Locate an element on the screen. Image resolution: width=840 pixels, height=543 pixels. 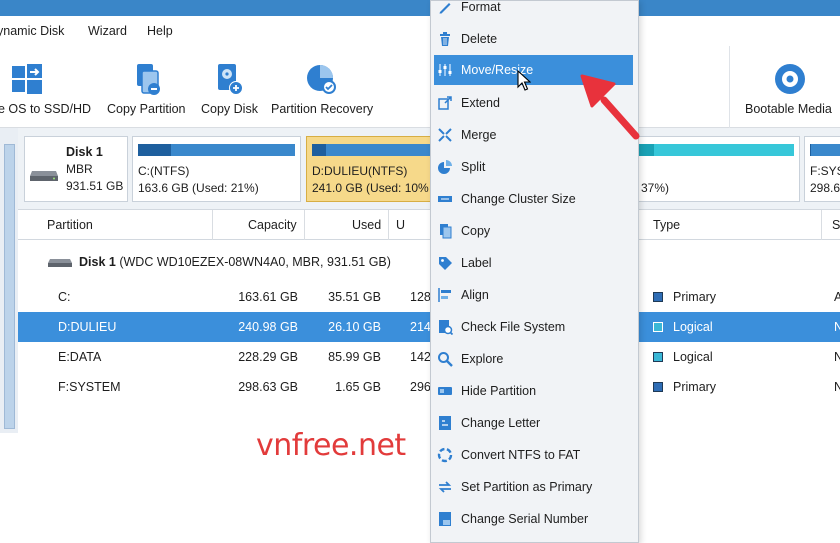
menu-wizard: Wizard is located at coordinates (107, 31).